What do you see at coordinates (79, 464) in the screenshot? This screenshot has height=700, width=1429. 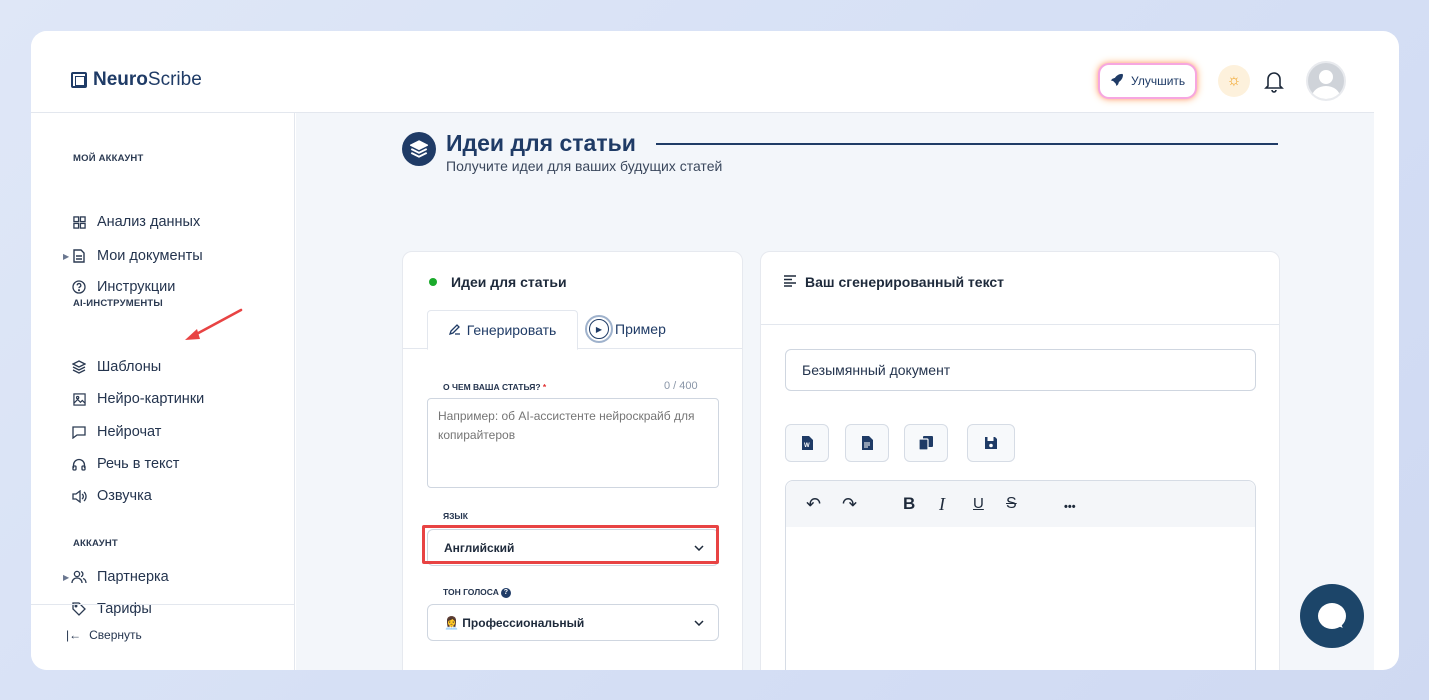 I see `headphones-icon` at bounding box center [79, 464].